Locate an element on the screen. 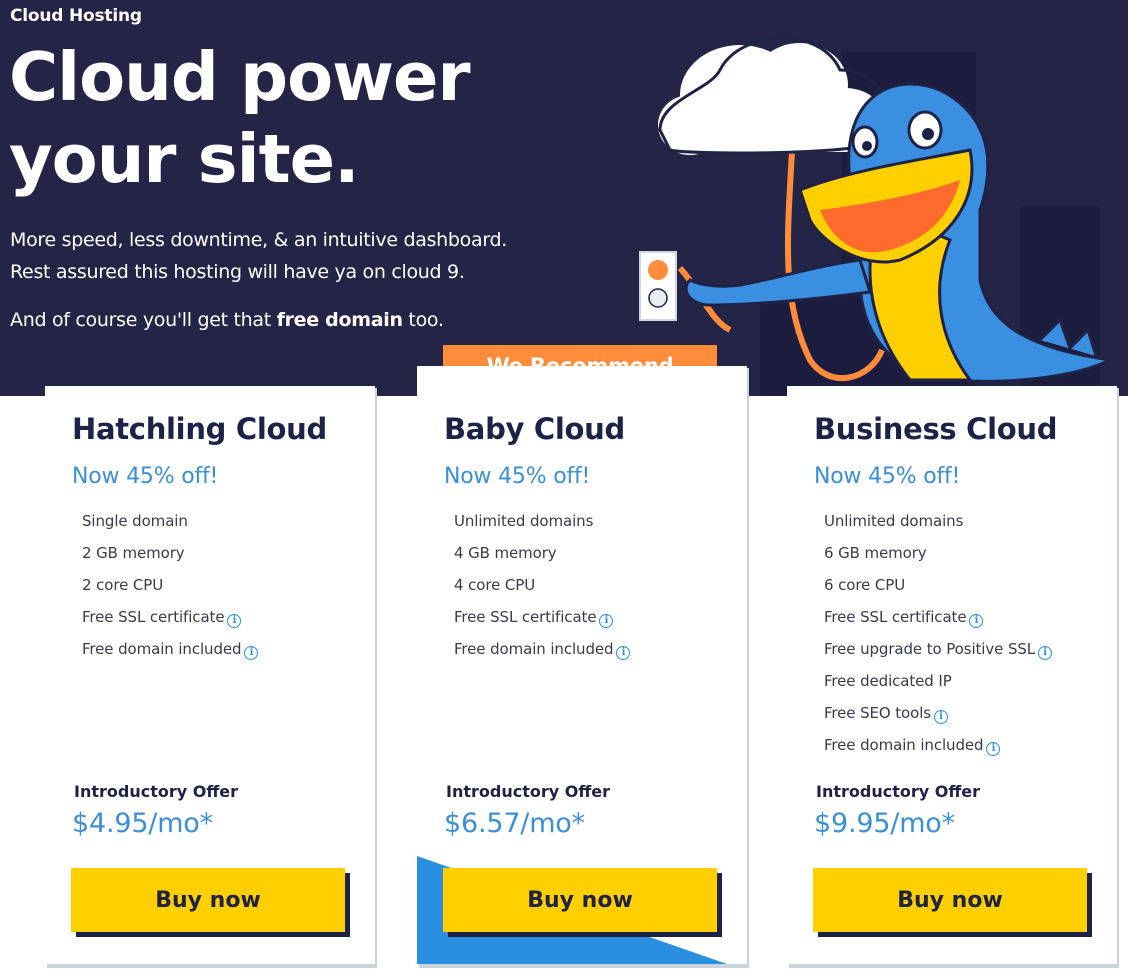 The width and height of the screenshot is (1128, 976). feature-item: Free dedicated IP is located at coordinates (938, 686).